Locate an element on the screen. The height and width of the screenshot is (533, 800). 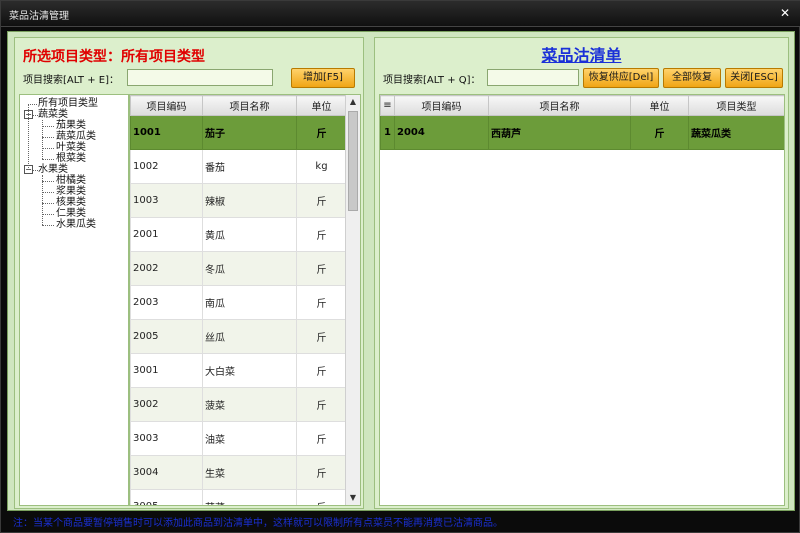
table-row: 1 2004 西葫芦斤蔬菜瓜类 is located at coordinates (582, 132).